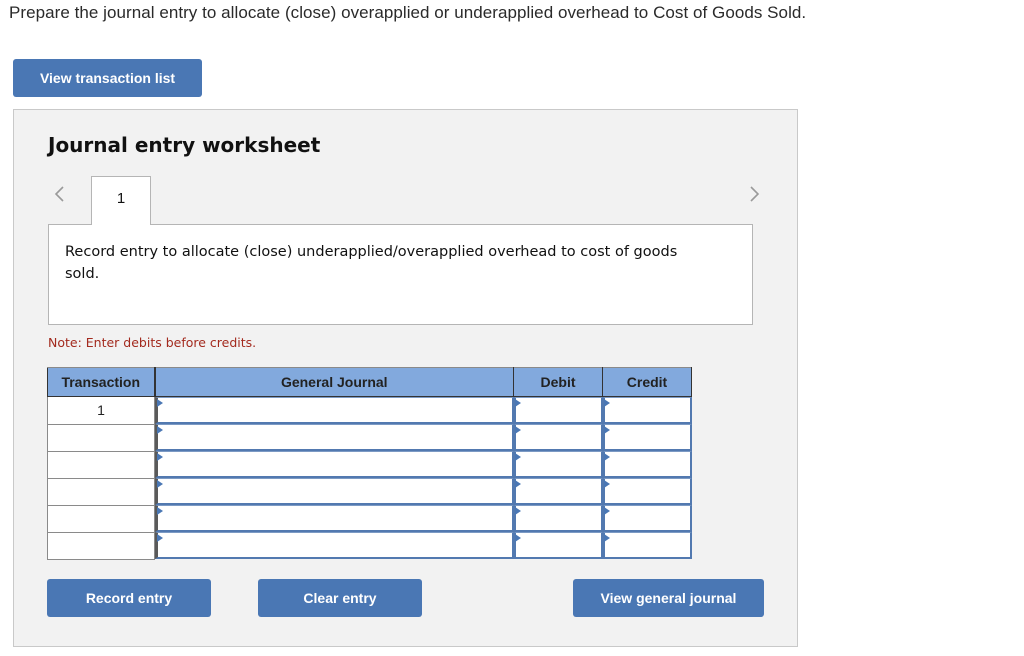 This screenshot has width=1024, height=656. What do you see at coordinates (129, 598) in the screenshot?
I see `record-entry-button: Record entry` at bounding box center [129, 598].